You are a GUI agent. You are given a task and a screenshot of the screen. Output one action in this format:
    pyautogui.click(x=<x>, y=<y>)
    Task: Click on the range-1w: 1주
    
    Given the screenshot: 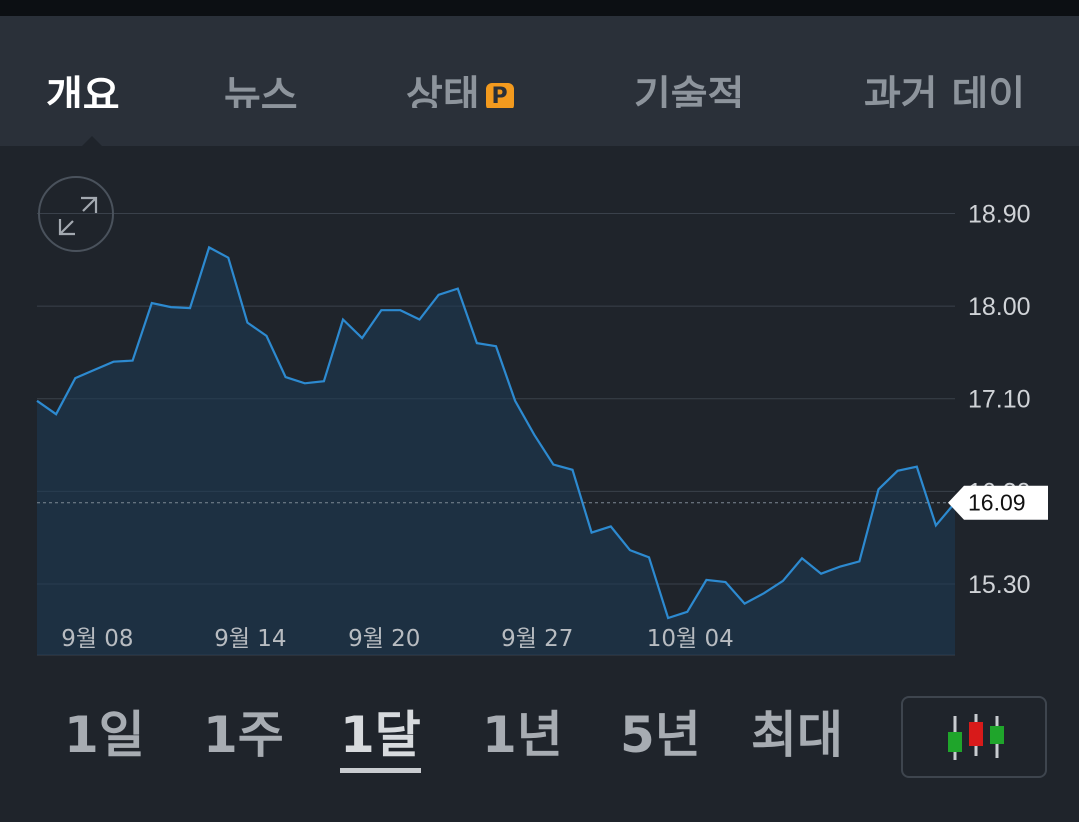 What is the action you would take?
    pyautogui.click(x=243, y=735)
    